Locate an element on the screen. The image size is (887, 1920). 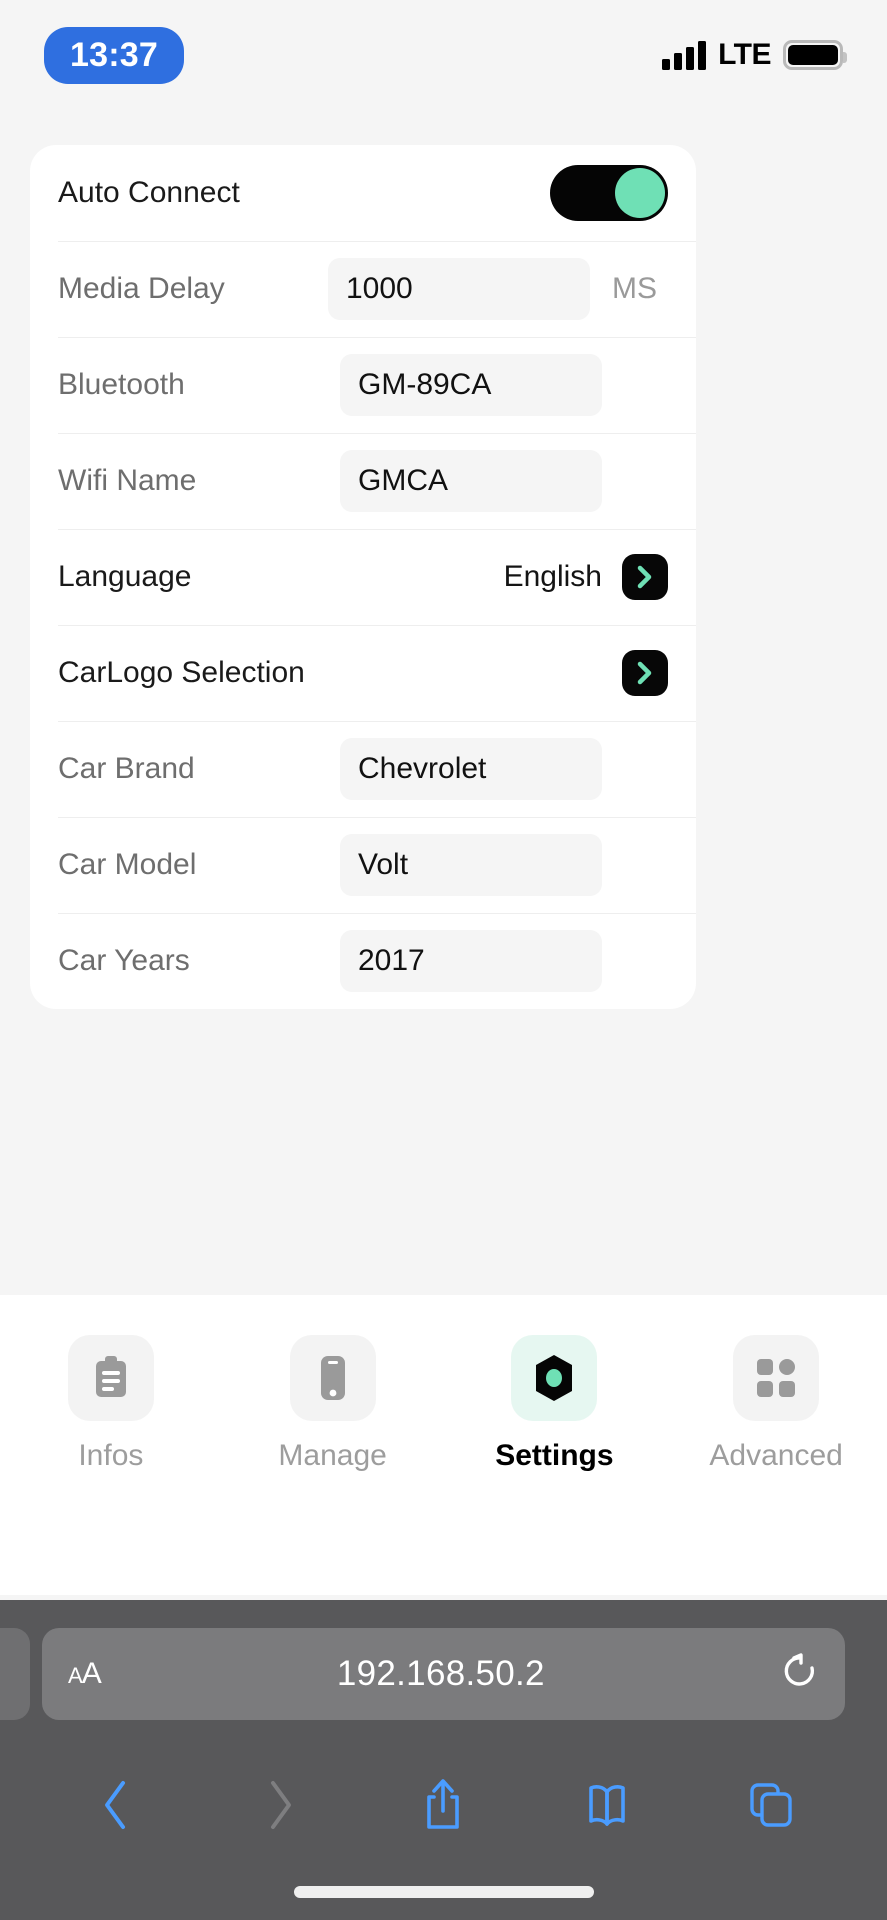
tab-infos: Infos is located at coordinates (111, 1404).